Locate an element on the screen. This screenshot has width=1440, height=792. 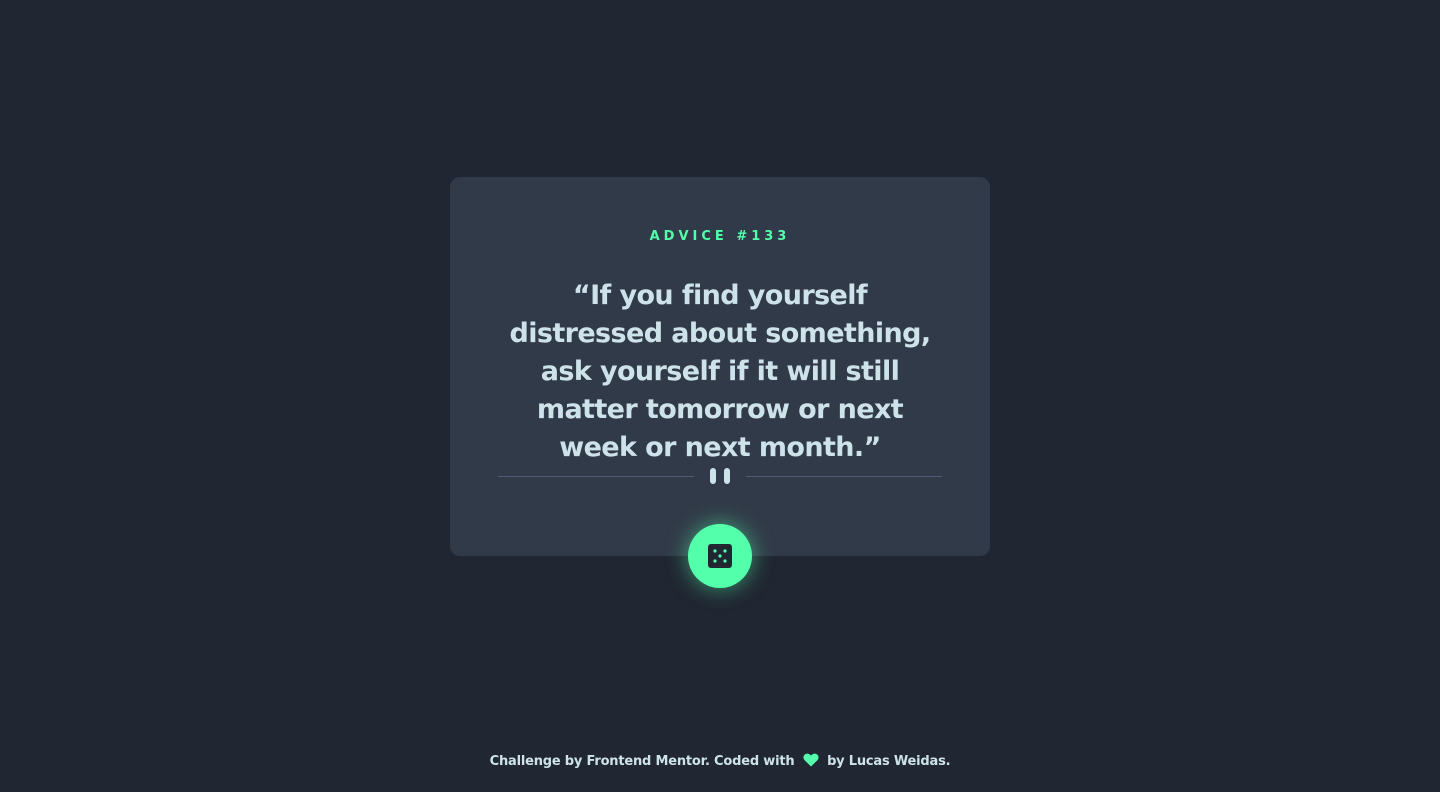
pause-icon is located at coordinates (720, 476).